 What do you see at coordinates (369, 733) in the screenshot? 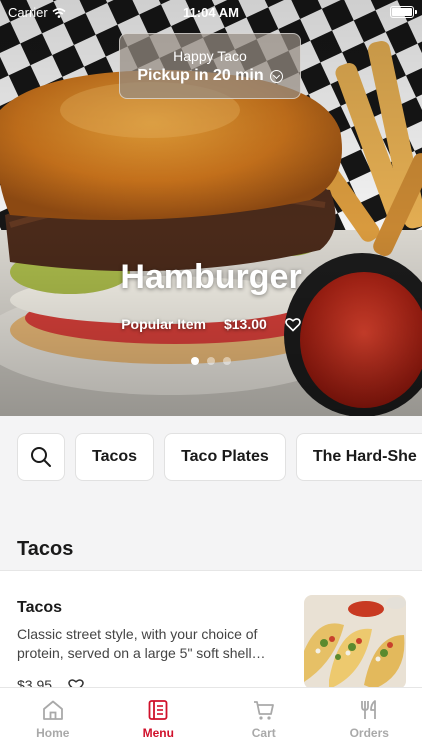
I see `tab-label-orders: Orders` at bounding box center [369, 733].